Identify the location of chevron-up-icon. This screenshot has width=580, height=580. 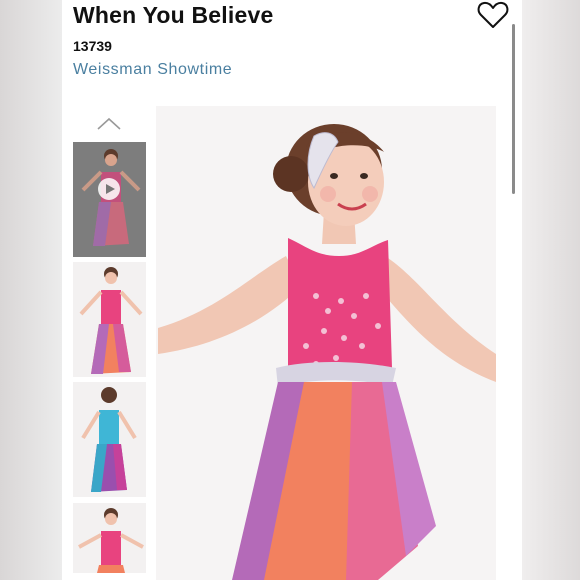
(109, 124).